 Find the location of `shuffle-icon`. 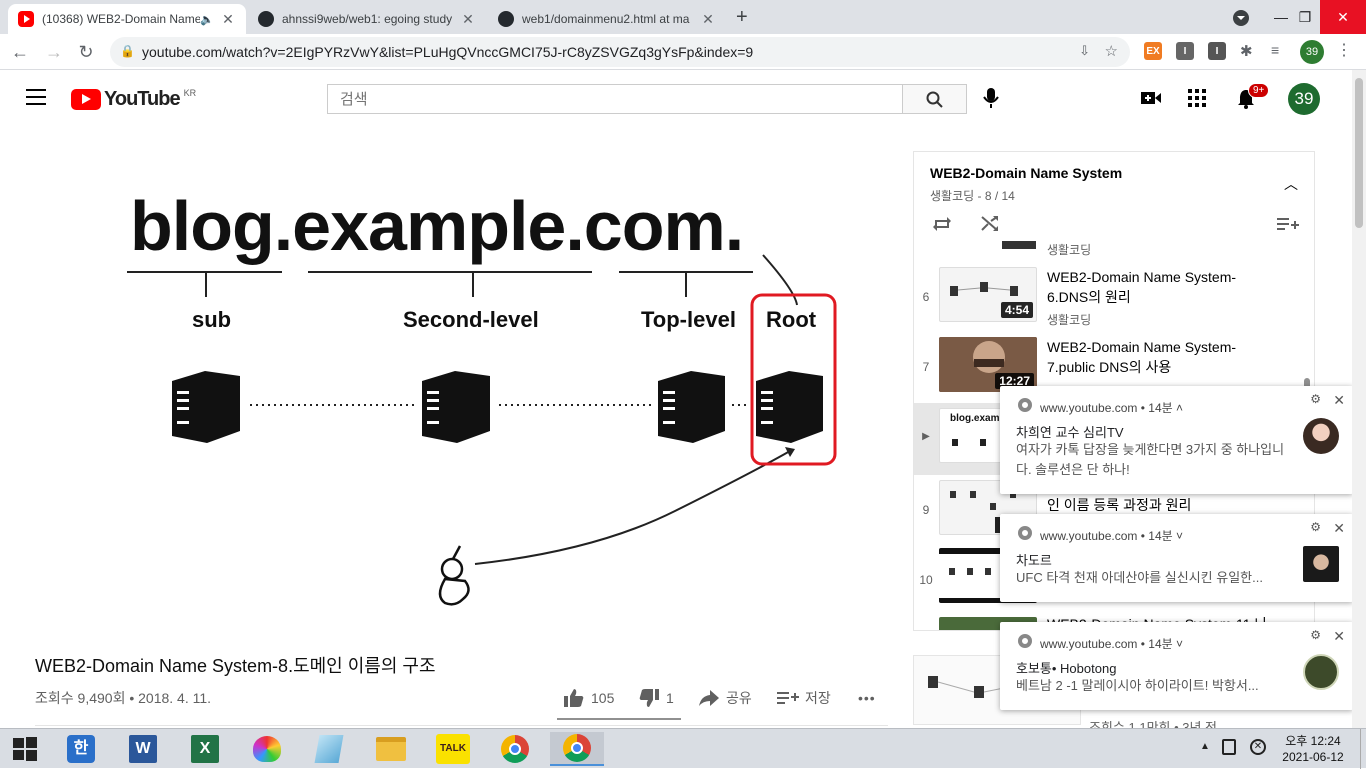

shuffle-icon is located at coordinates (990, 223).